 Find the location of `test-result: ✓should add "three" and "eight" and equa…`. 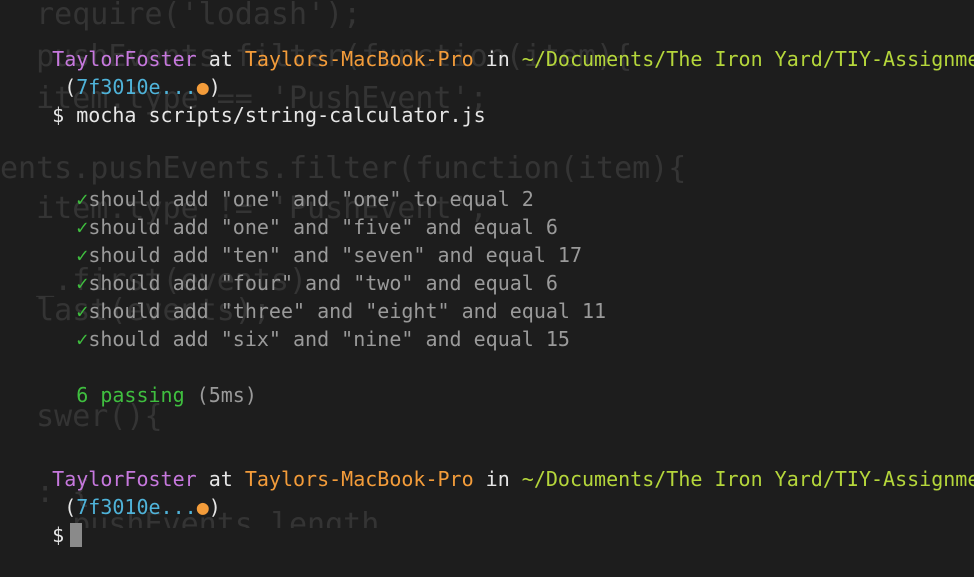

test-result: ✓should add "three" and "eight" and equa… is located at coordinates (305, 296).